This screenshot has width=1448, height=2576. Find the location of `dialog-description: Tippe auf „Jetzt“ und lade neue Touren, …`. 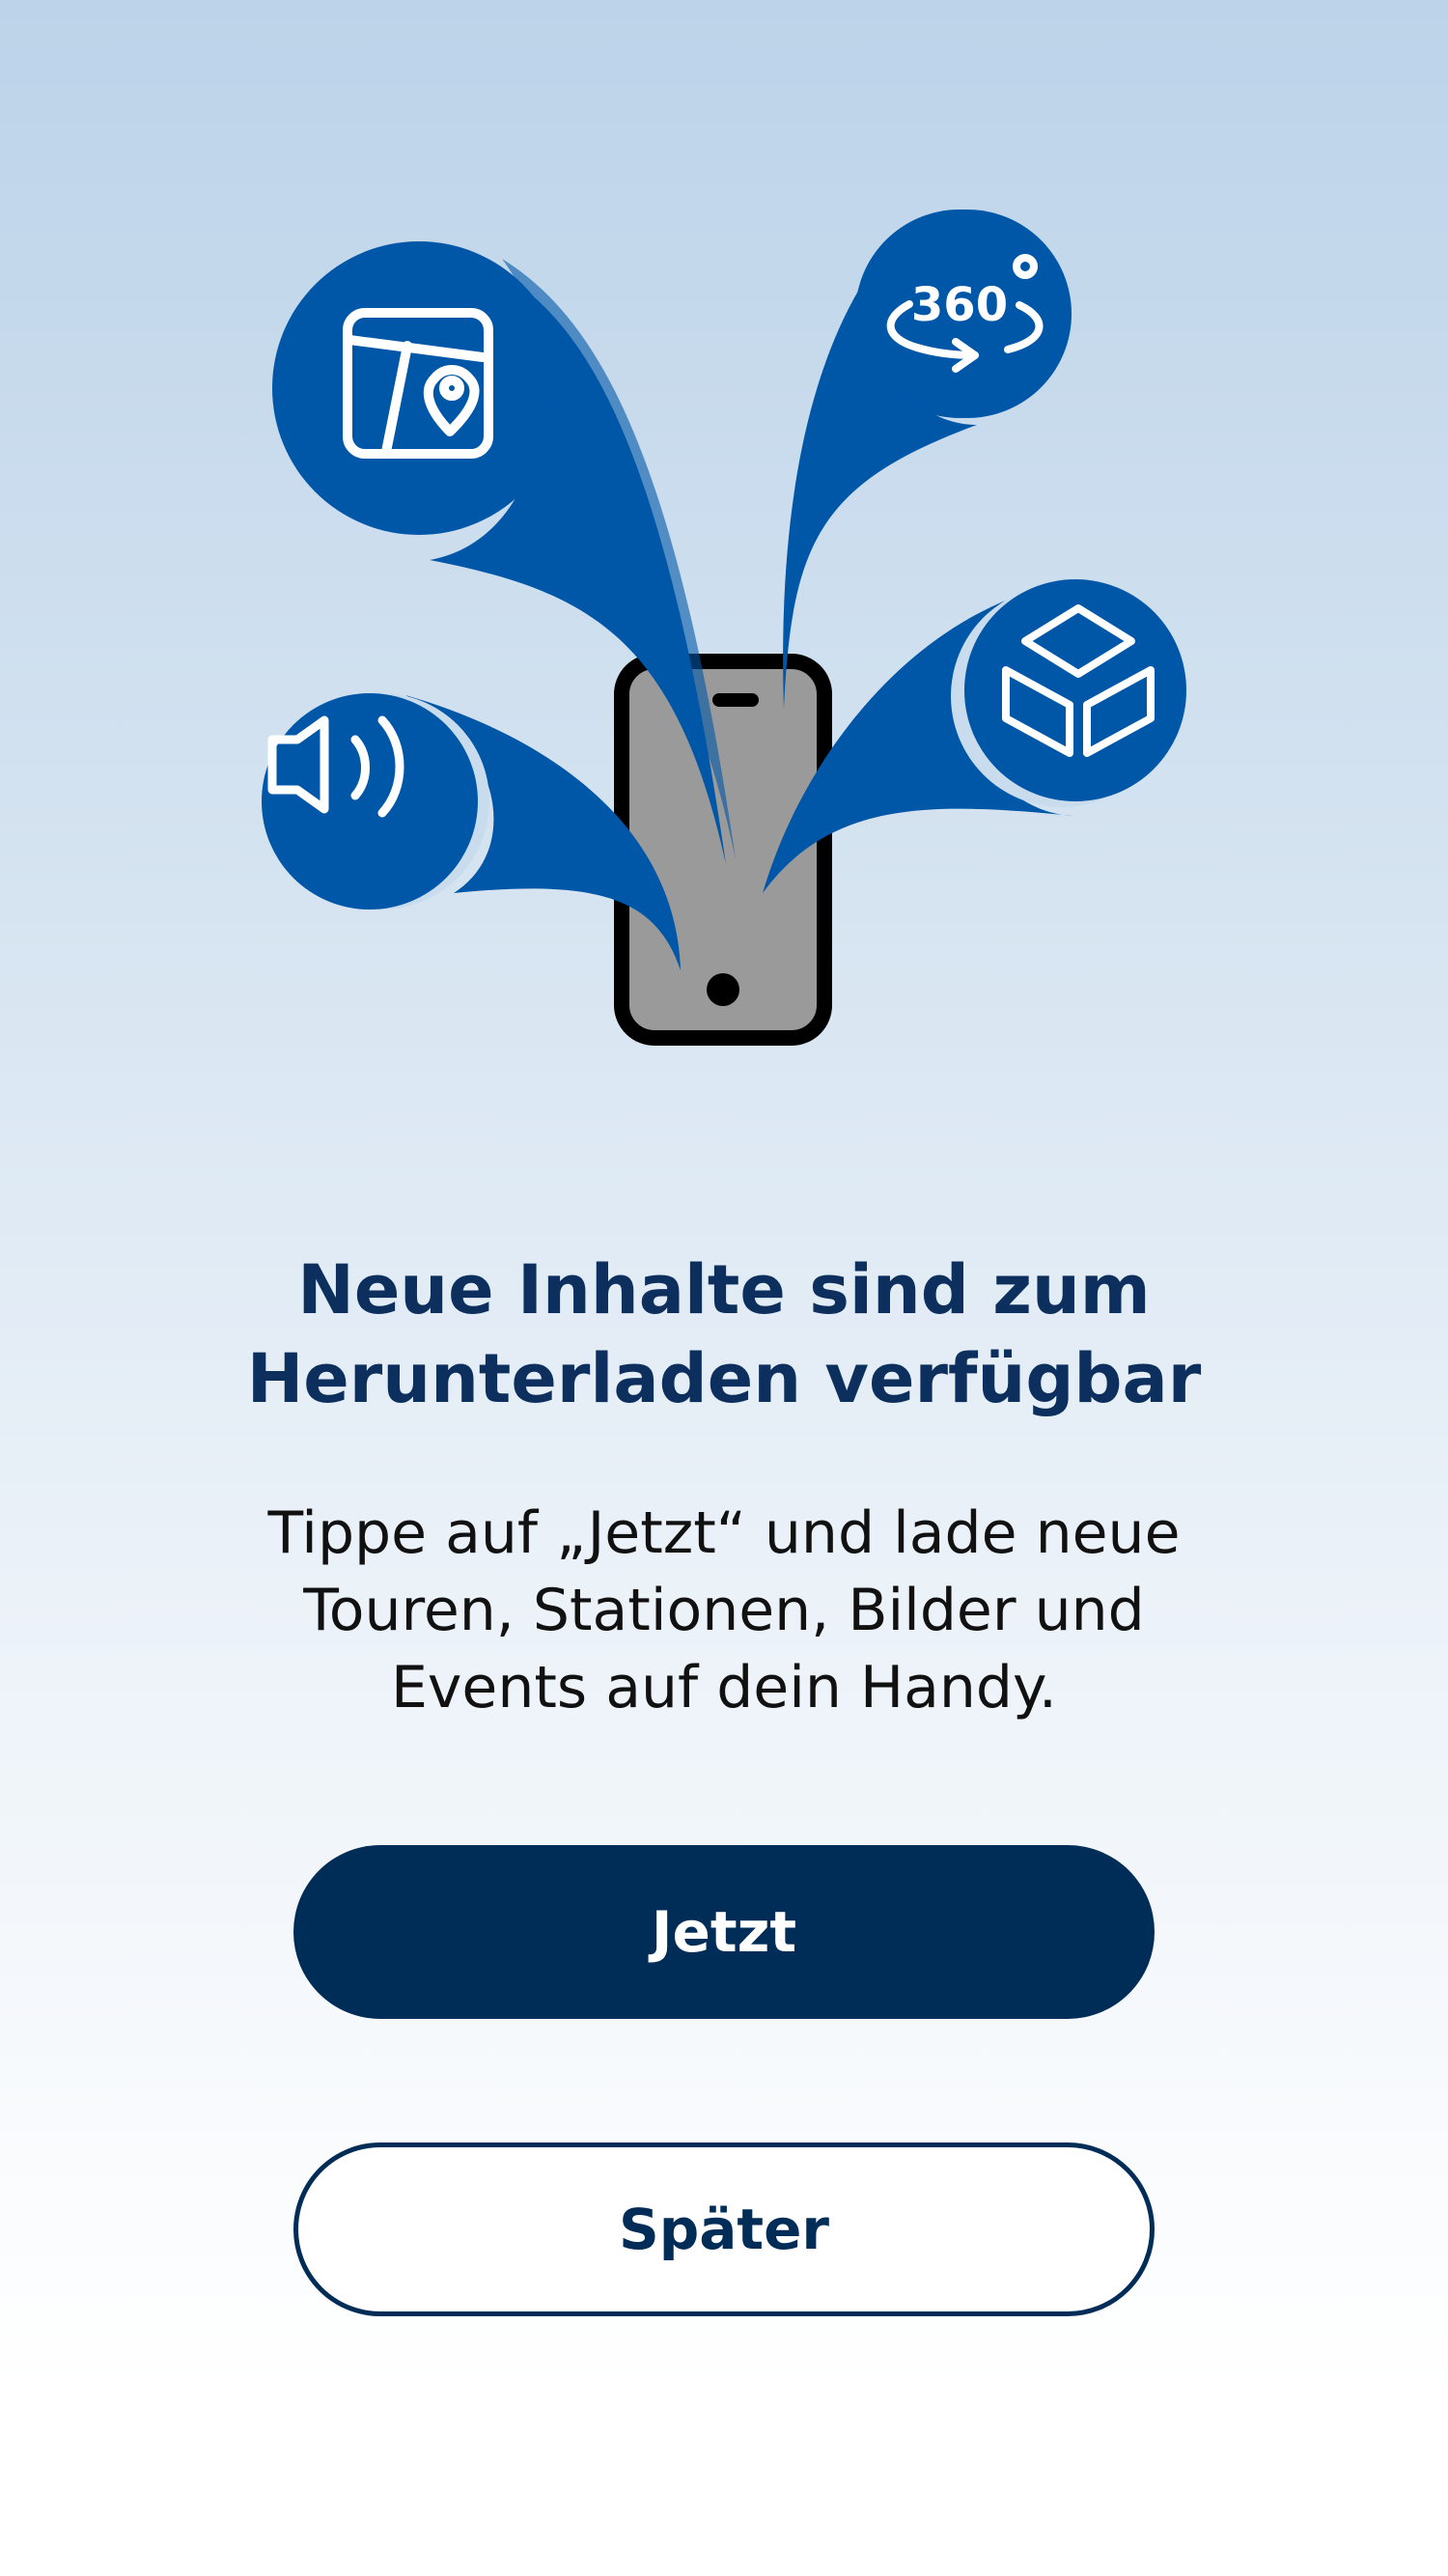

dialog-description: Tippe auf „Jetzt“ und lade neue Touren, … is located at coordinates (724, 1611).